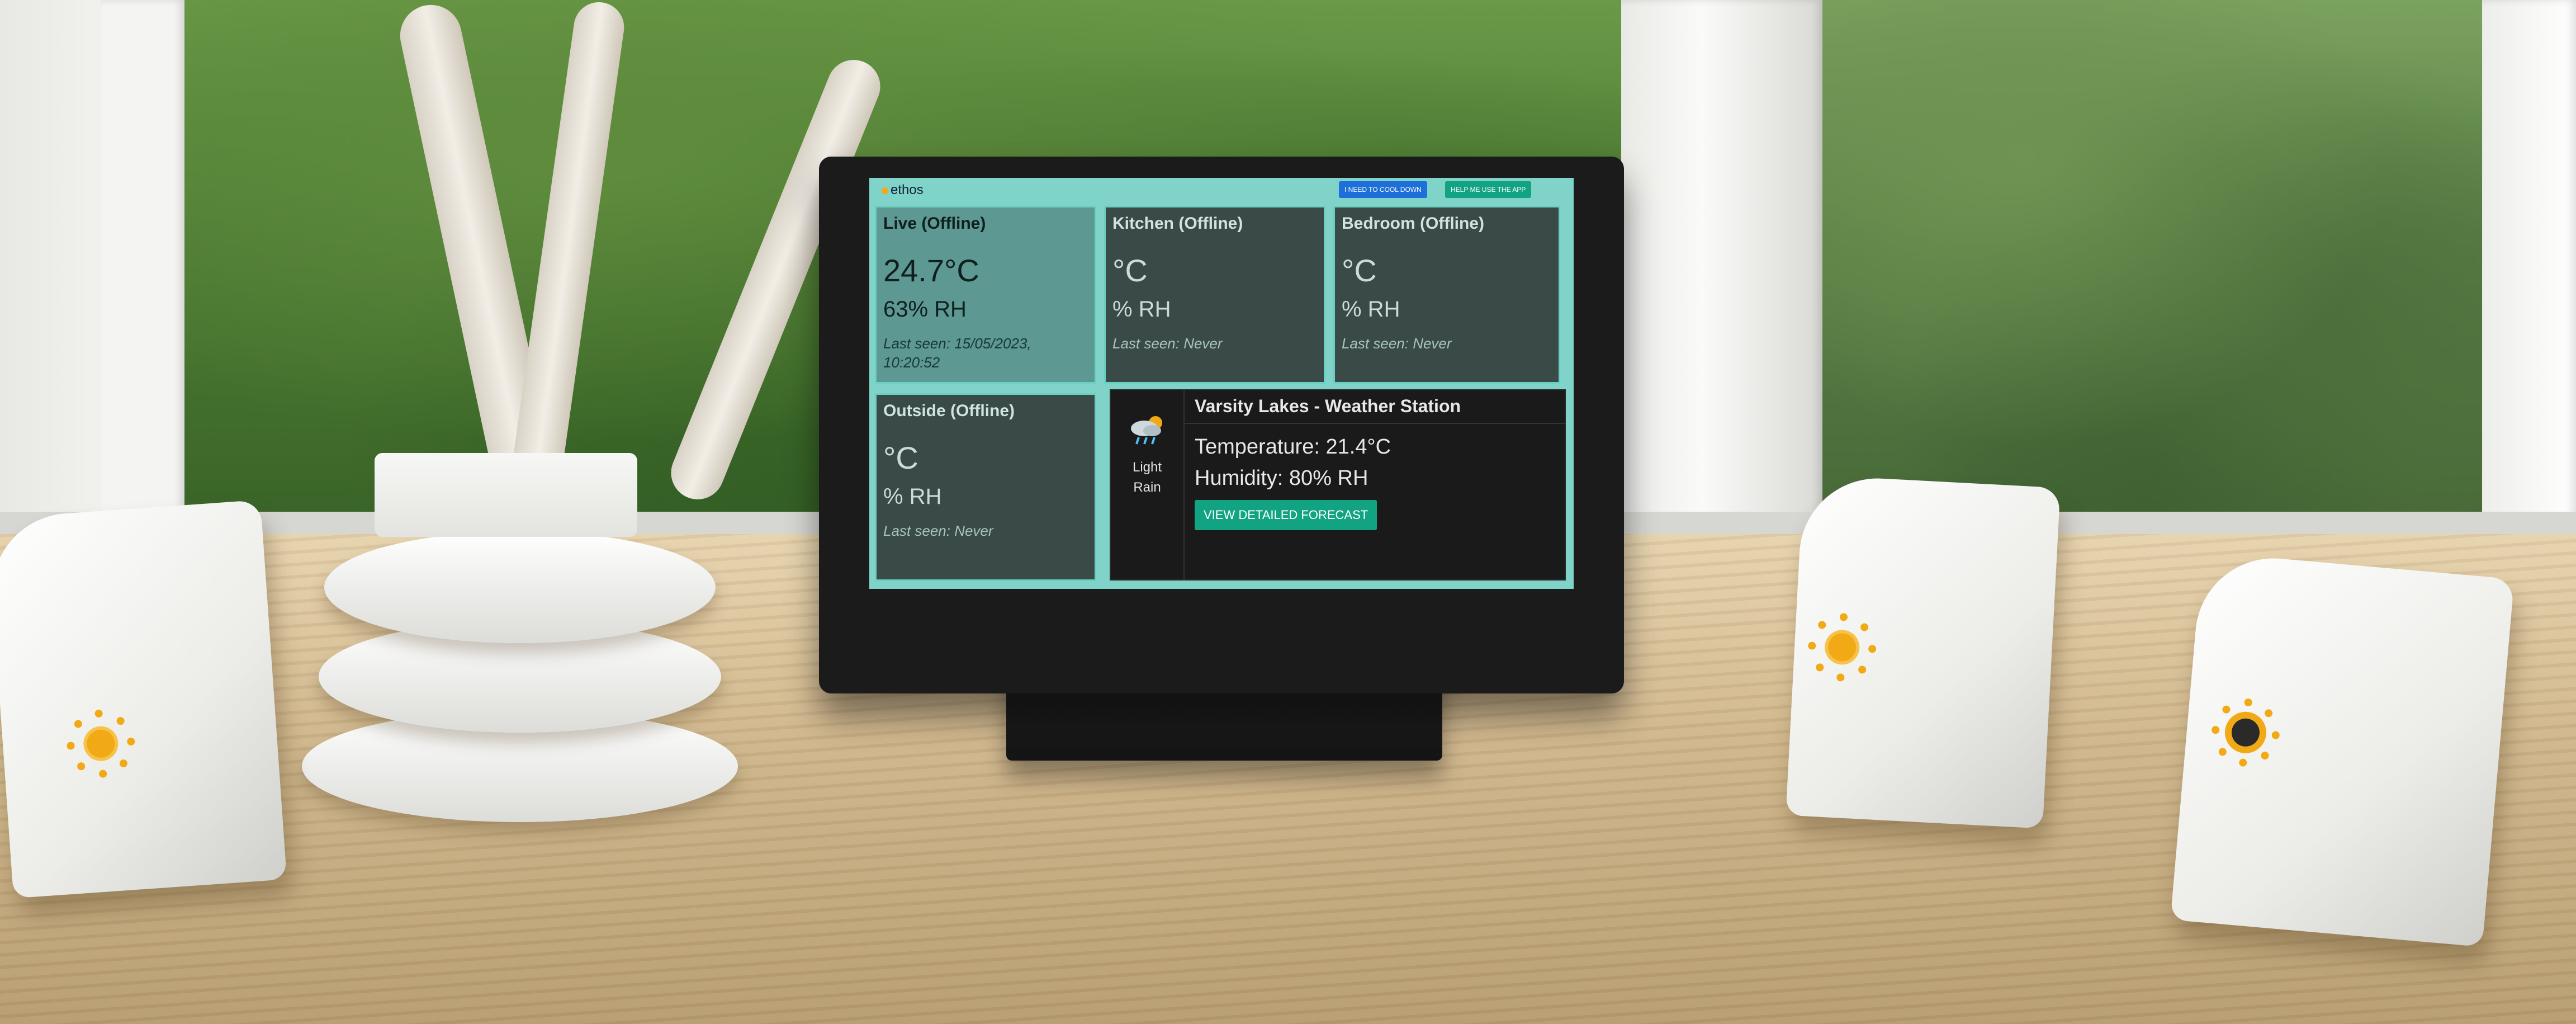 This screenshot has width=2576, height=1024. What do you see at coordinates (907, 189) in the screenshot?
I see `app-logo-text: ethos` at bounding box center [907, 189].